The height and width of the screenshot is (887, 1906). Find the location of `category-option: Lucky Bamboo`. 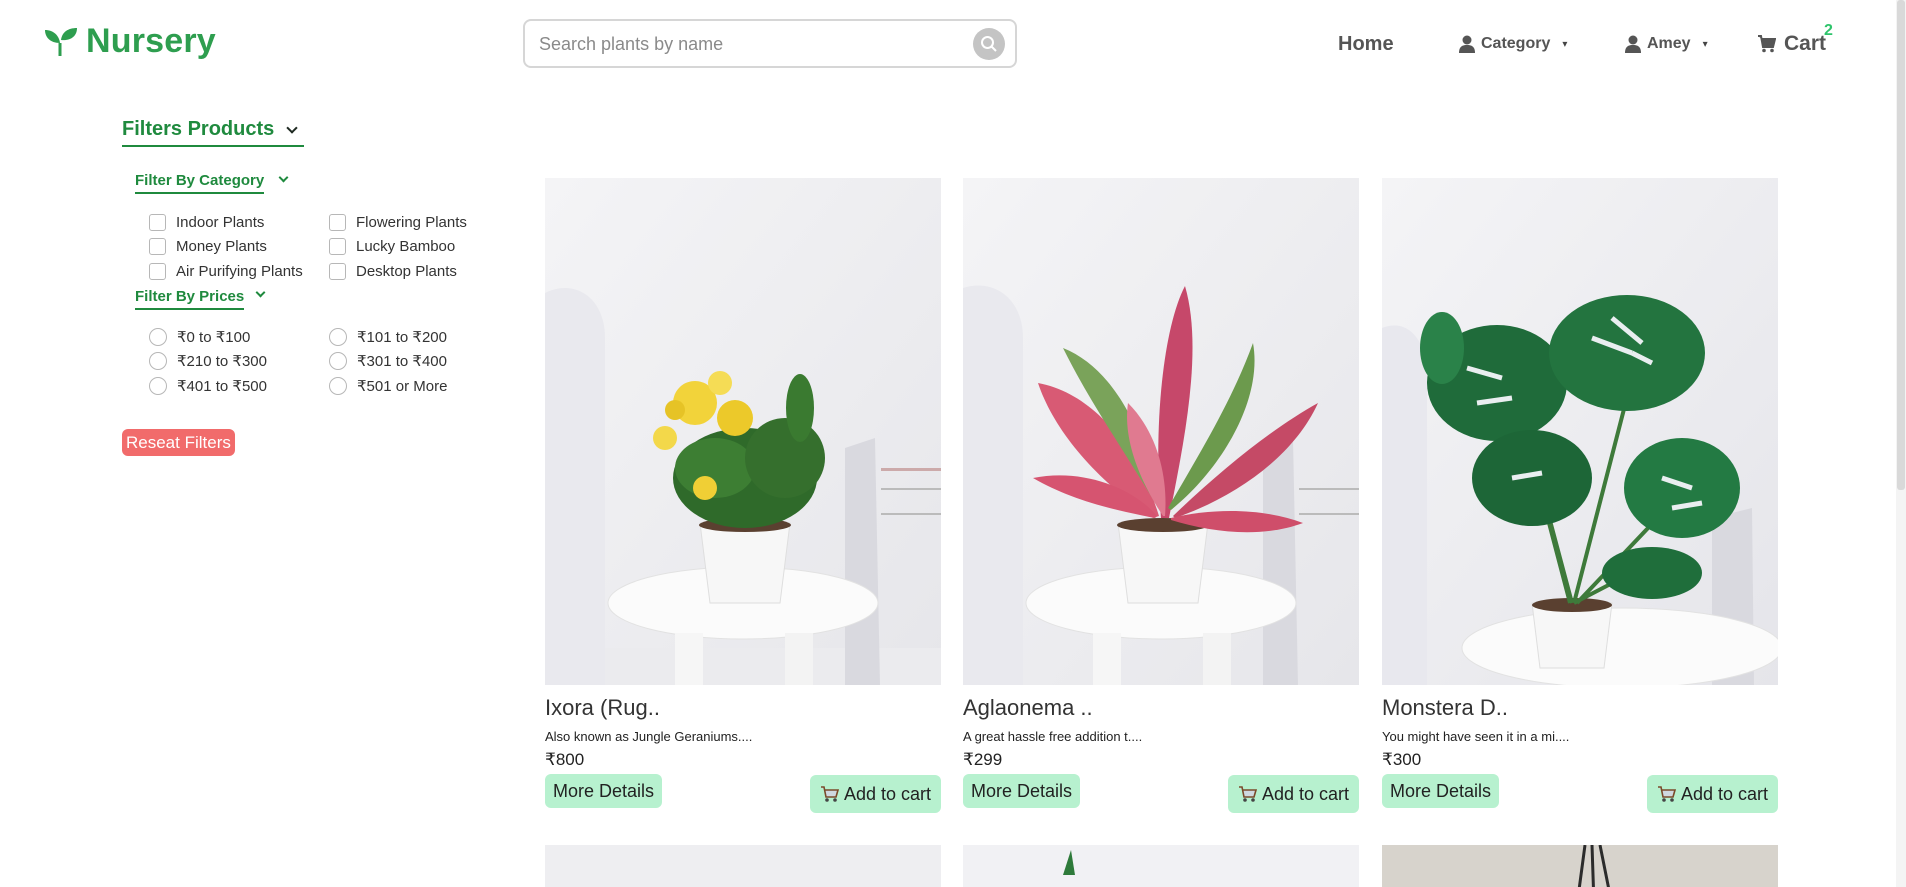

category-option: Lucky Bamboo is located at coordinates (392, 246).